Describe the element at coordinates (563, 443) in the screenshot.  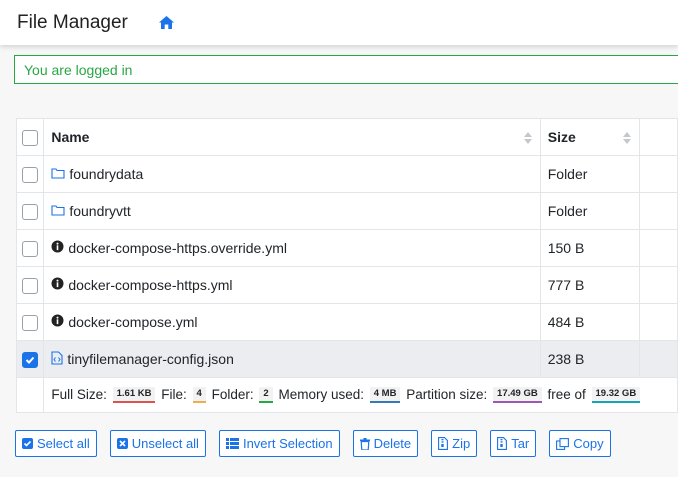
I see `copy-icon` at that location.